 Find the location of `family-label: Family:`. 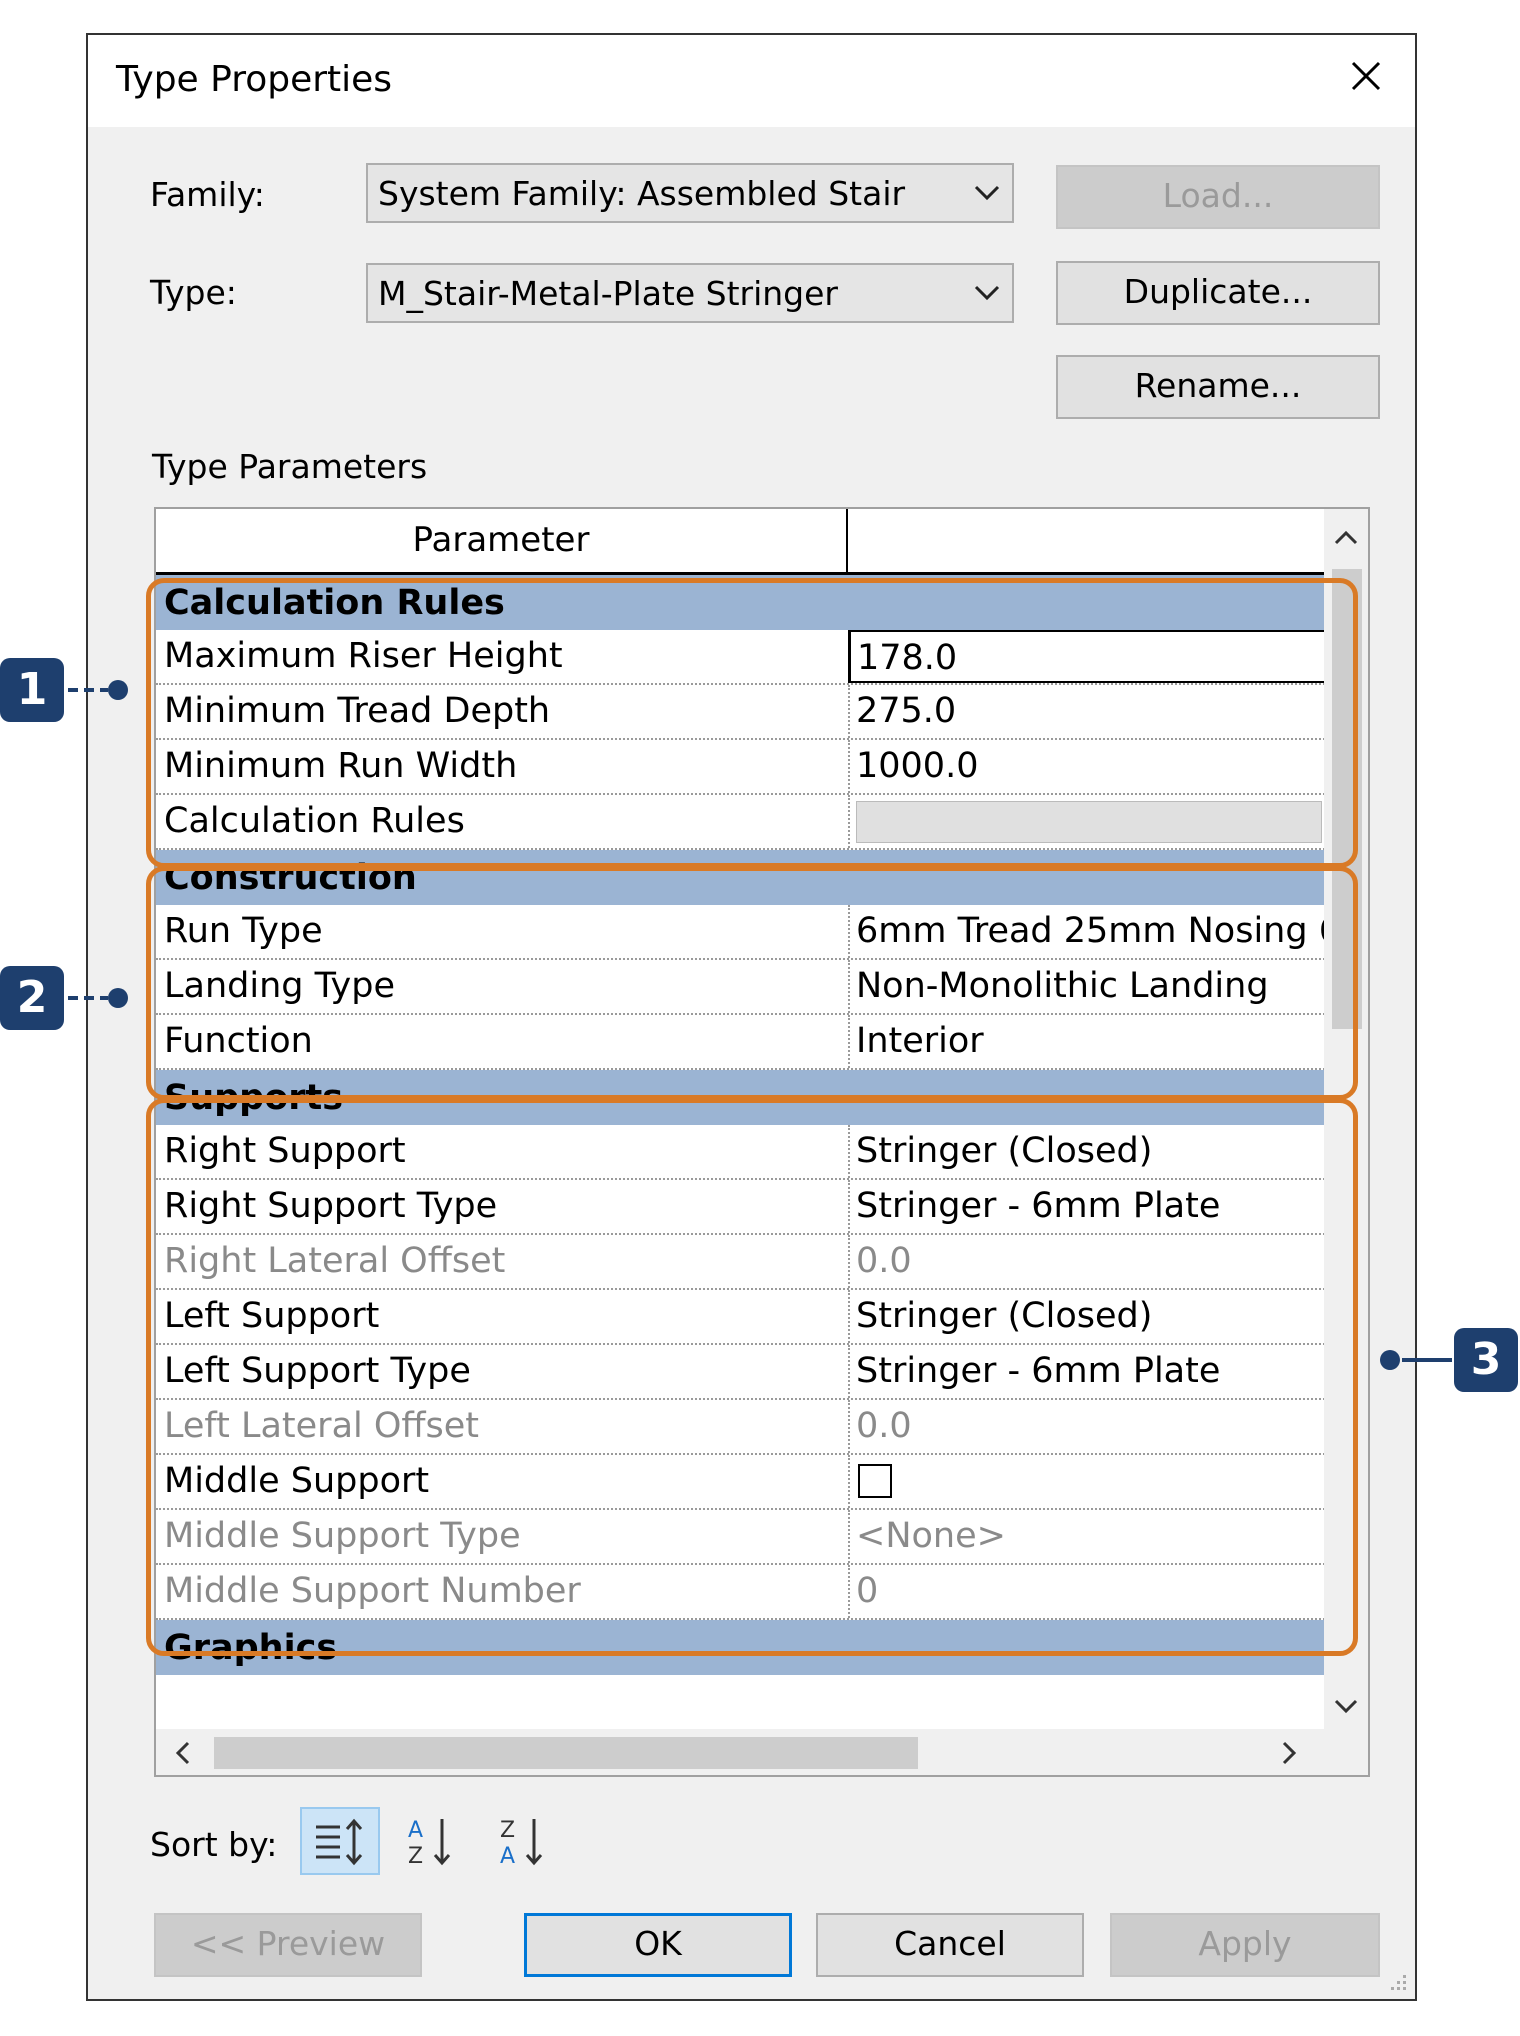

family-label: Family: is located at coordinates (207, 194).